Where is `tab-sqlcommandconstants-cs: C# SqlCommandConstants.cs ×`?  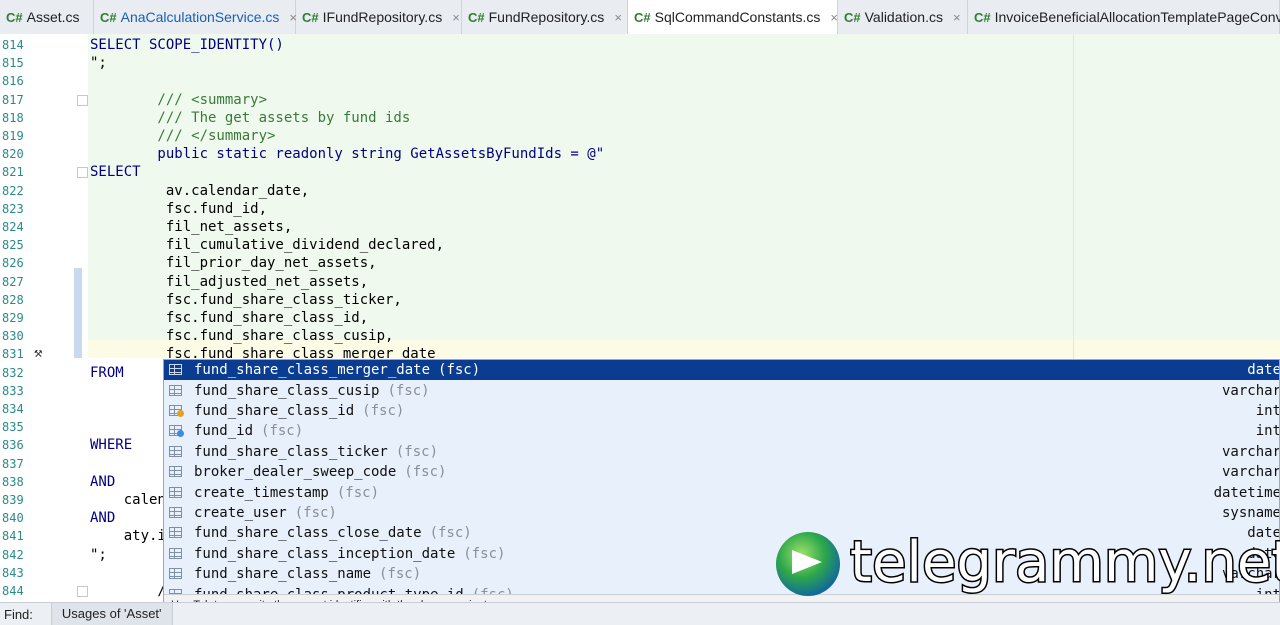 tab-sqlcommandconstants-cs: C# SqlCommandConstants.cs × is located at coordinates (733, 17).